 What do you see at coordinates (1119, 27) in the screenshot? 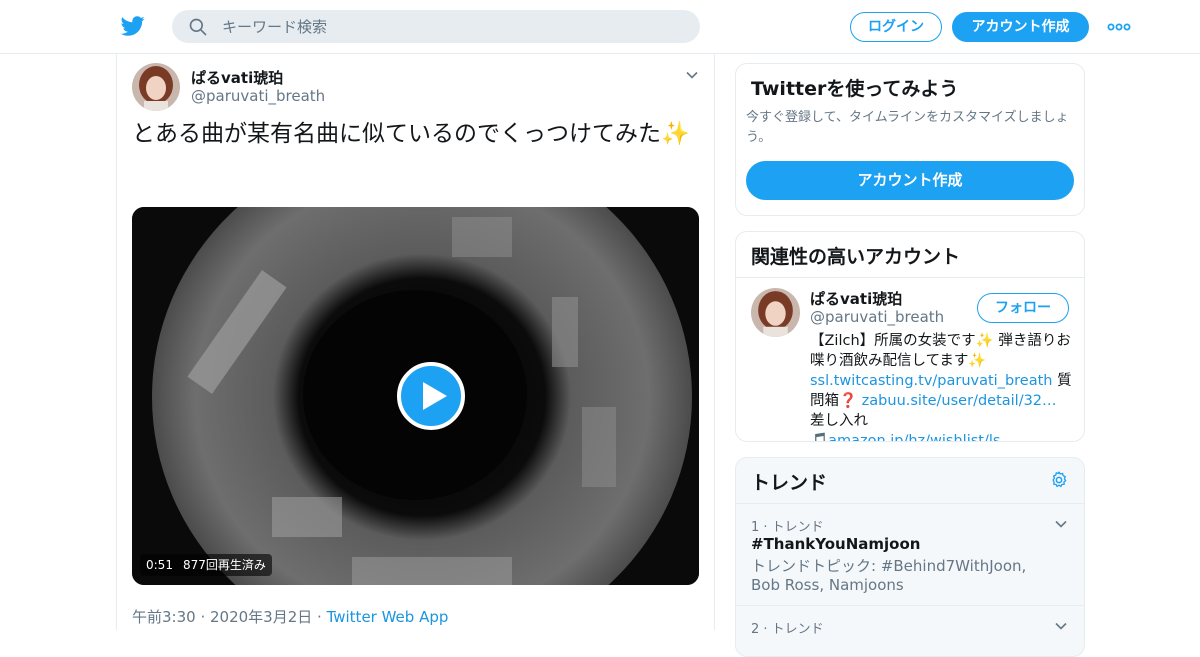
I see `more-dots-icon` at bounding box center [1119, 27].